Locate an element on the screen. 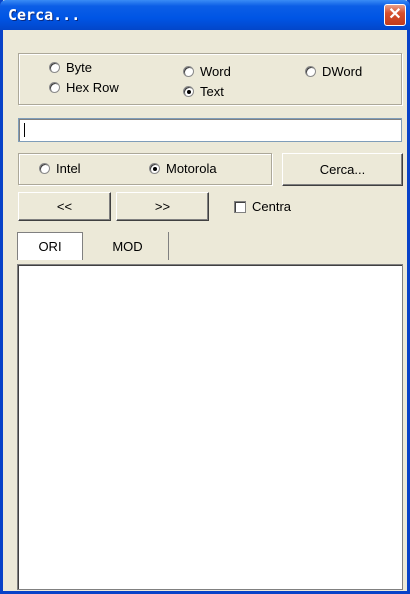 The image size is (410, 594). previous-button: << is located at coordinates (64, 206).